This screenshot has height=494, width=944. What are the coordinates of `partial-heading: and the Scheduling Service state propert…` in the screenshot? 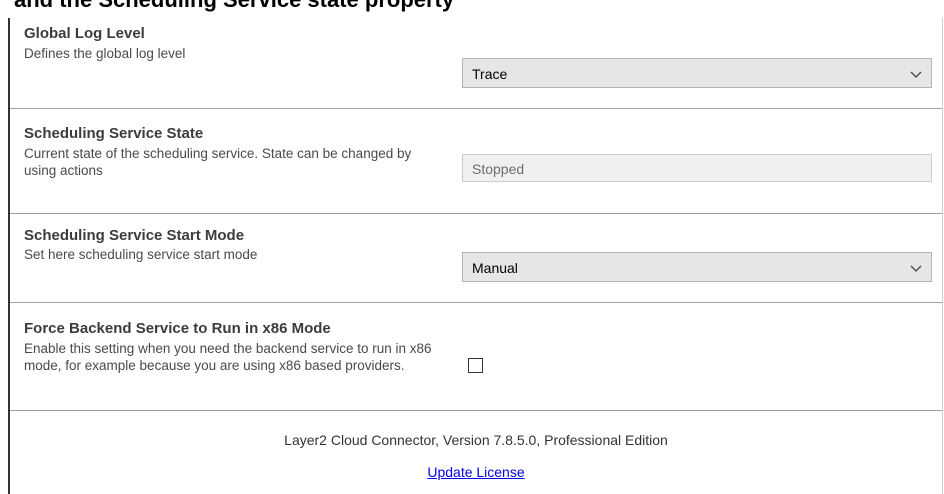 It's located at (472, 9).